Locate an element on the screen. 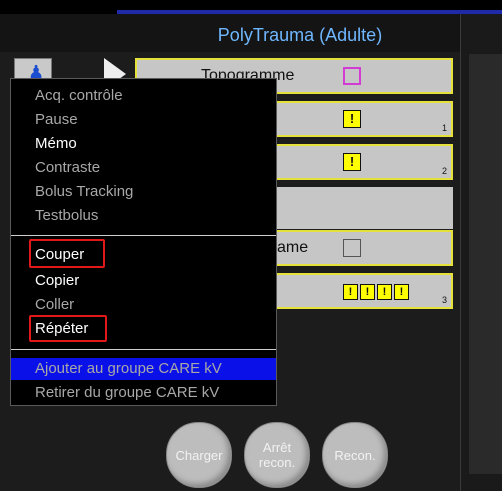  menu-item-acq-controle: Acq. contrôle is located at coordinates (79, 96).